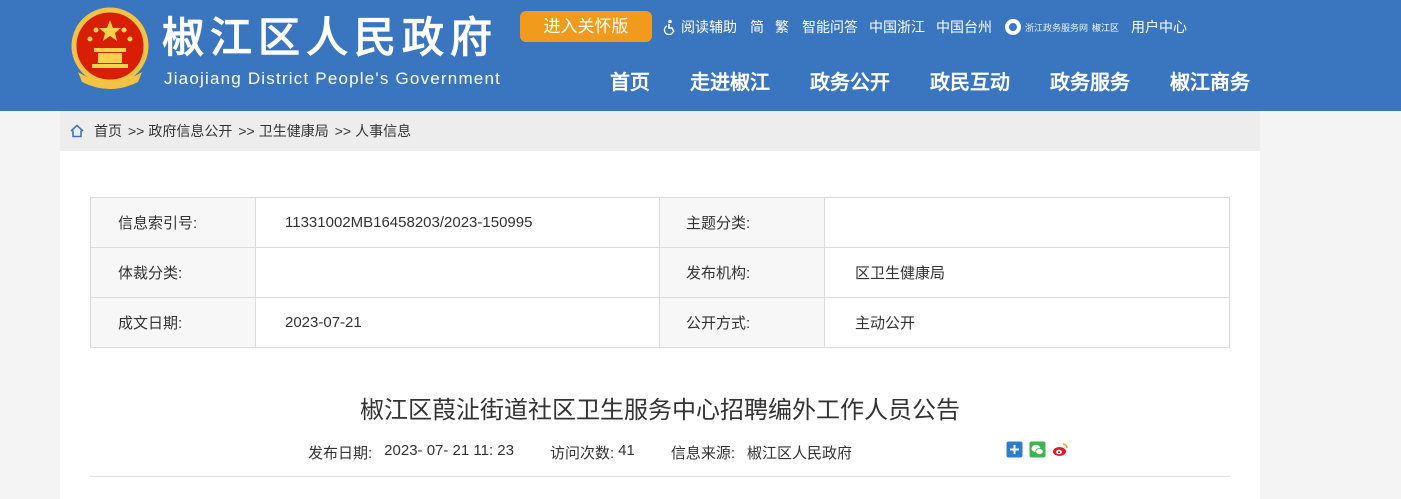 This screenshot has height=499, width=1401. What do you see at coordinates (173, 272) in the screenshot?
I see `genre-category-label: 体裁分类:` at bounding box center [173, 272].